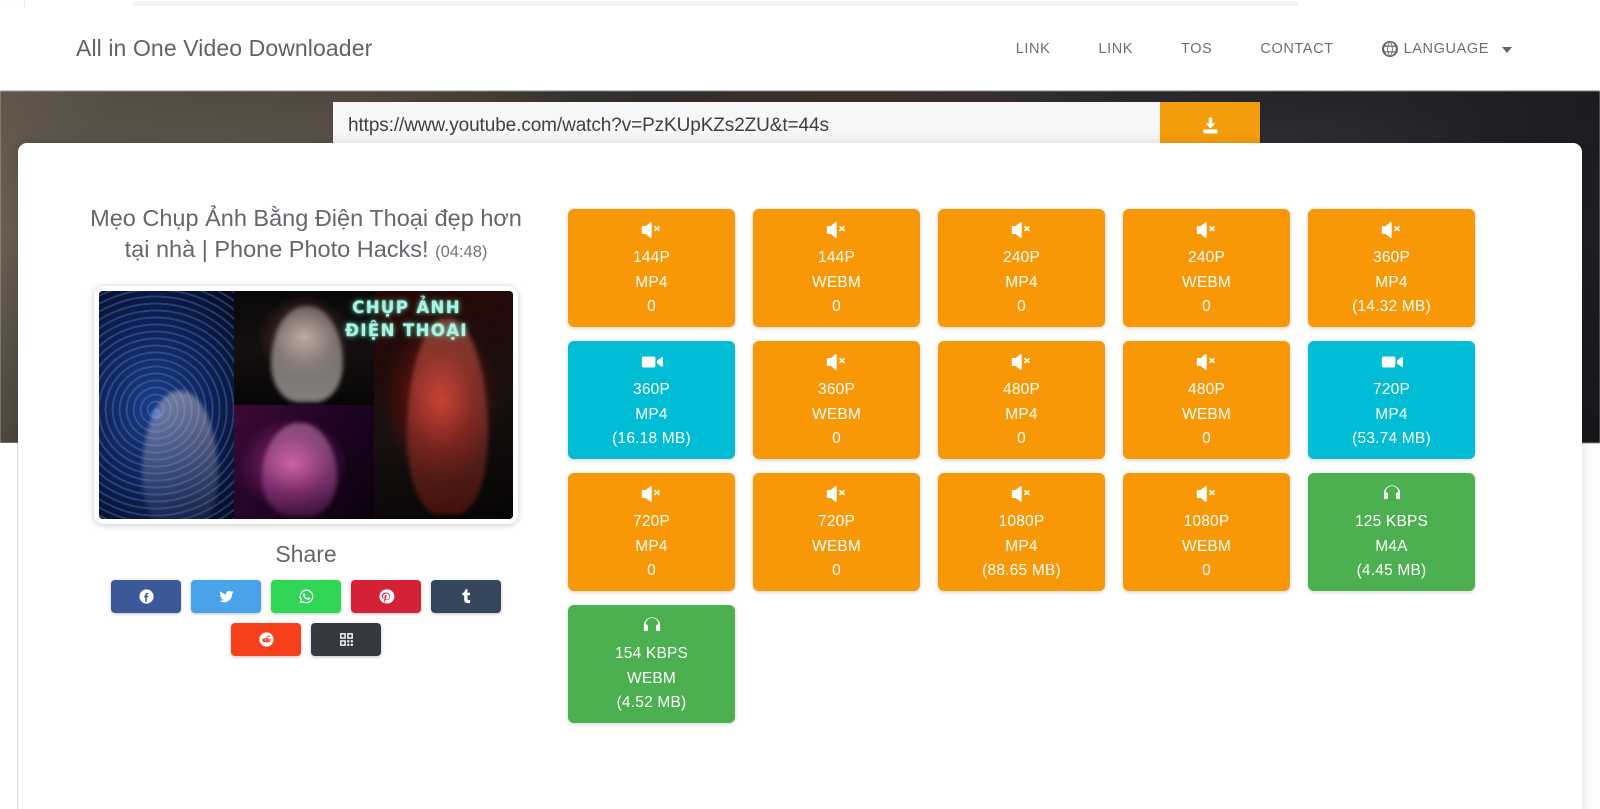  Describe the element at coordinates (304, 461) in the screenshot. I see `thumbnail-panel-bottom-middle` at that location.